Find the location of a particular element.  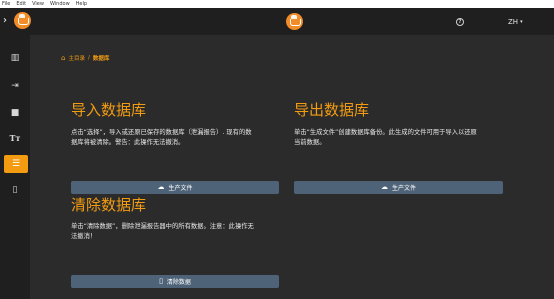

list-icon: ☰ is located at coordinates (16, 164).